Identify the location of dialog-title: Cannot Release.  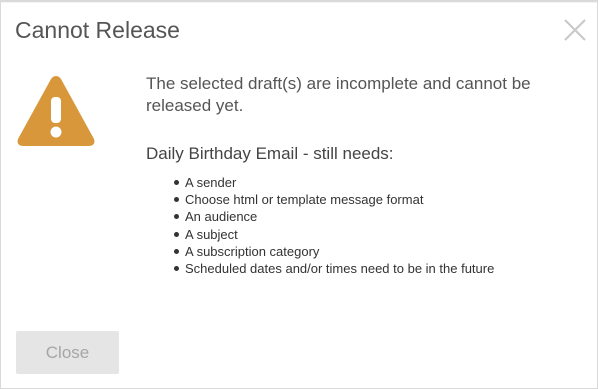
(97, 30).